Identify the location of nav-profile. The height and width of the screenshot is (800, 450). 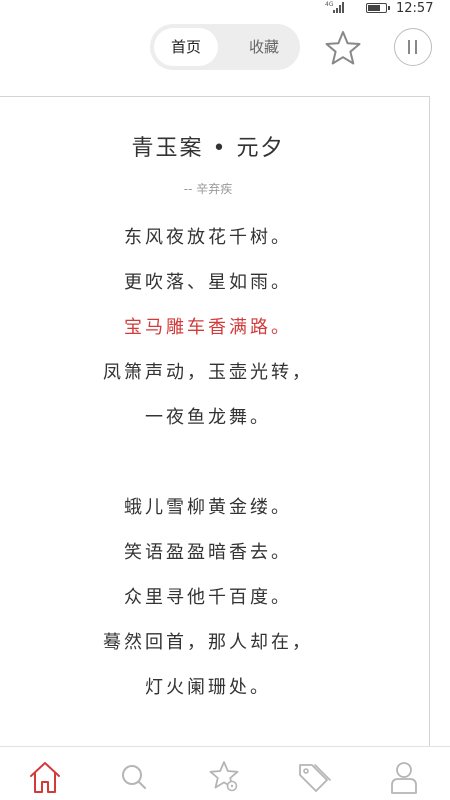
(404, 777).